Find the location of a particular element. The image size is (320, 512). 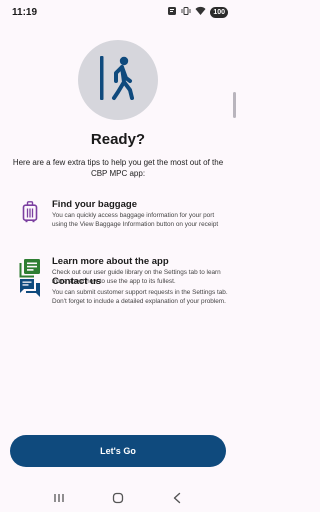

tip-title: Learn more about the app is located at coordinates (110, 261).